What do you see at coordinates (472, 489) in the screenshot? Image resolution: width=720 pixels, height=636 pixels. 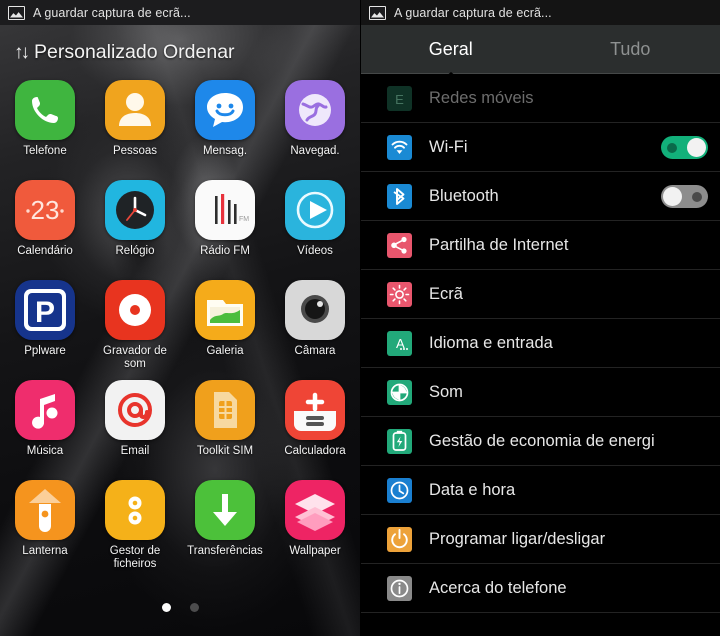 I see `settings-row-label: Data e hora` at bounding box center [472, 489].